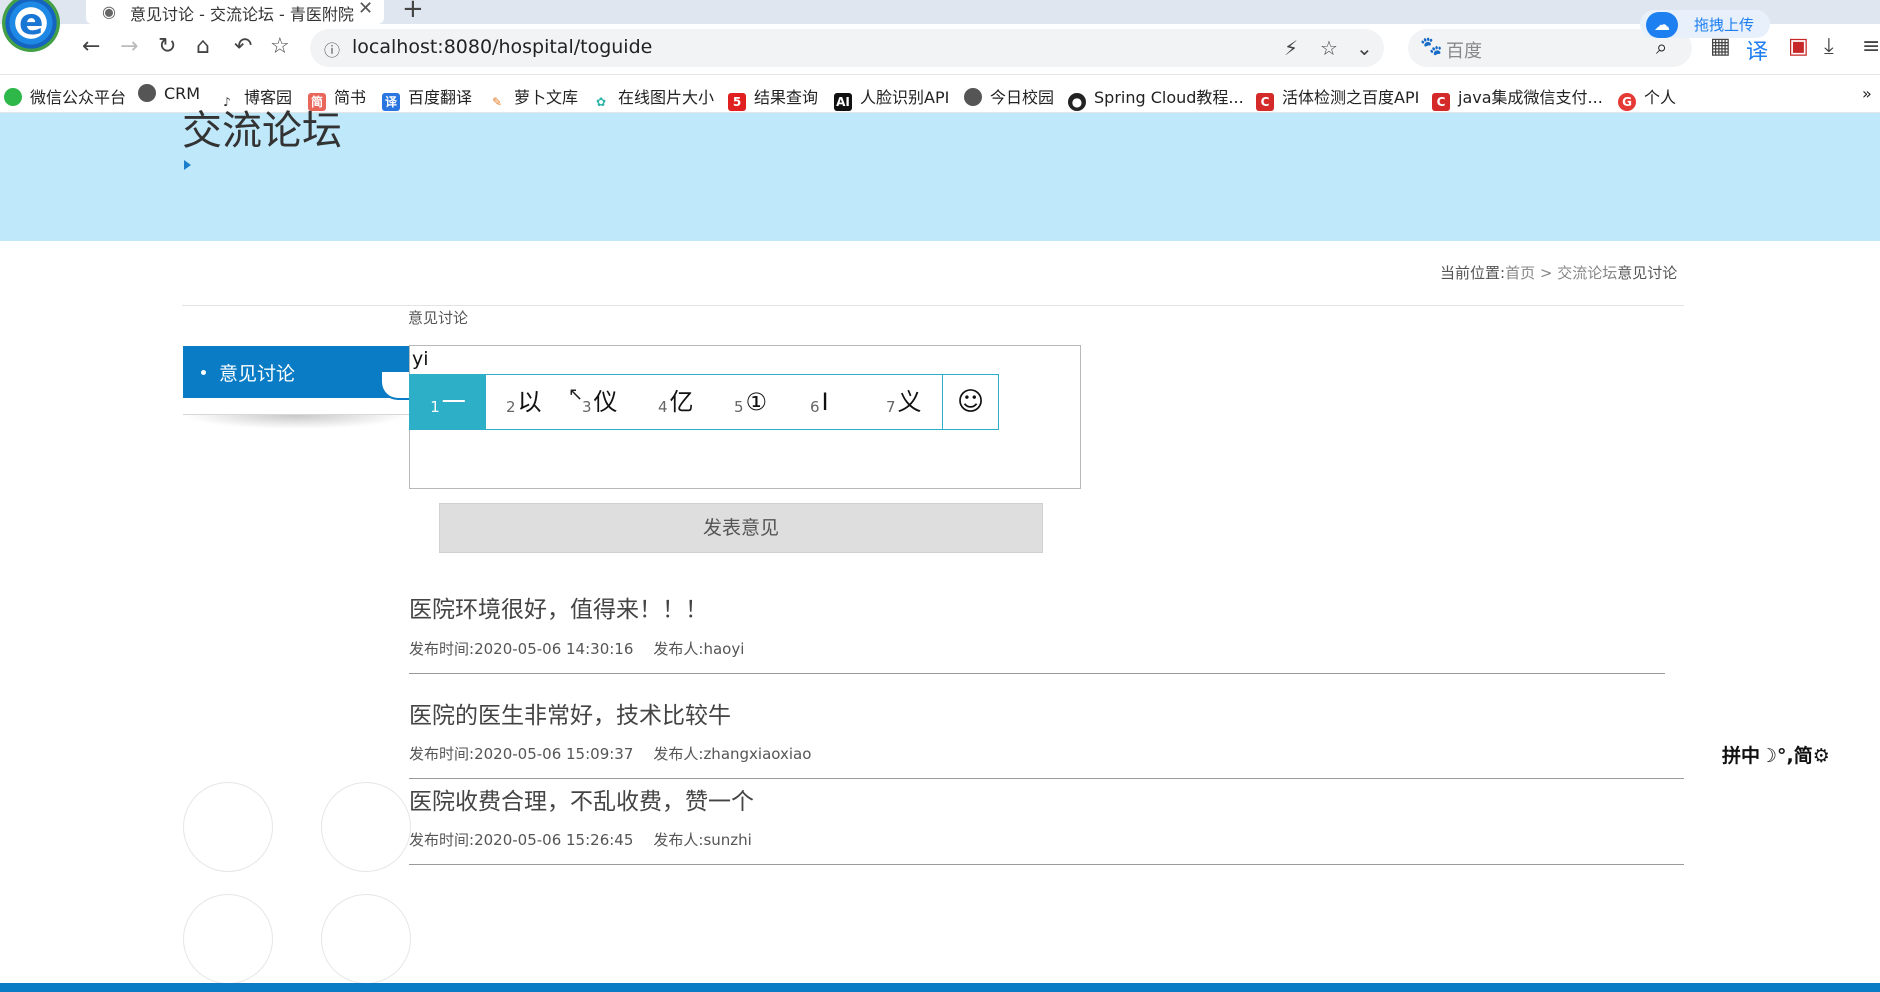 The height and width of the screenshot is (992, 1880). What do you see at coordinates (1337, 97) in the screenshot?
I see `bookmark-item: C 活体检测之百度API` at bounding box center [1337, 97].